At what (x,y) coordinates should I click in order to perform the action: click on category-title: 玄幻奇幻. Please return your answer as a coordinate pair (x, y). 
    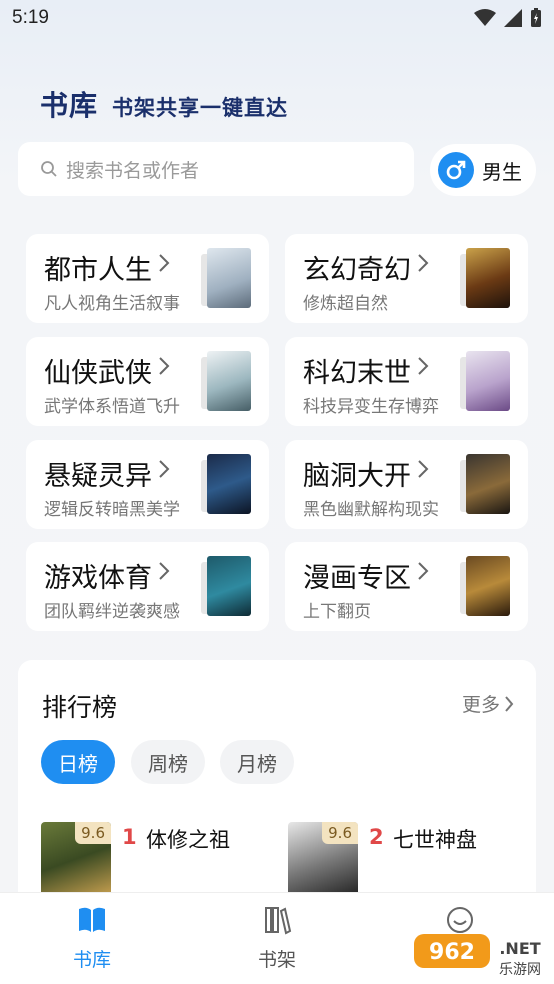
    Looking at the image, I should click on (357, 270).